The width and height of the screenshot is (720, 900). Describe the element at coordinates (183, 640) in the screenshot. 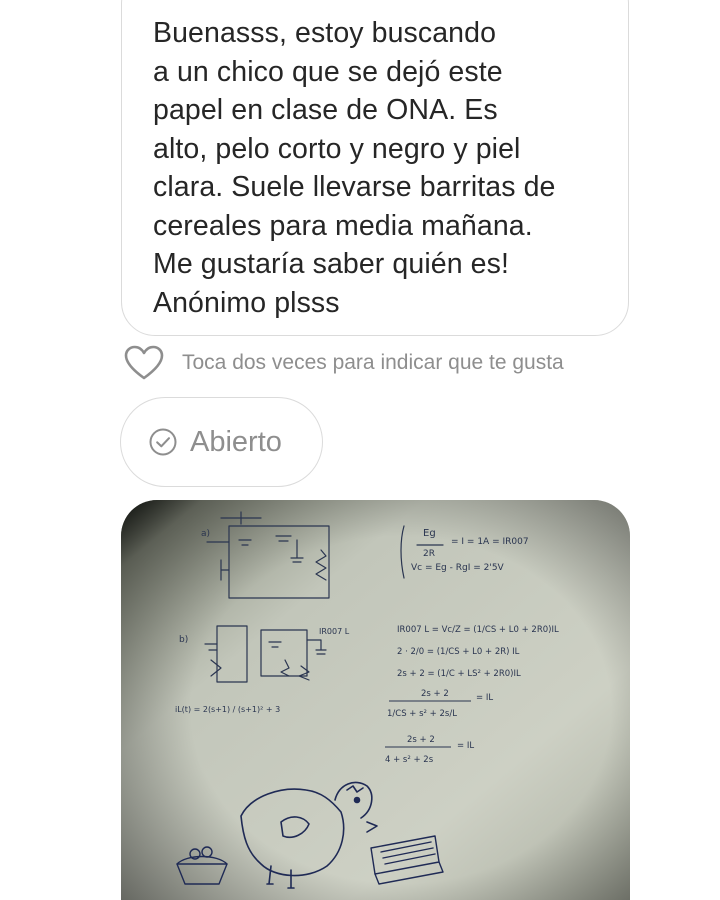

I see `note-label-b: b)` at that location.